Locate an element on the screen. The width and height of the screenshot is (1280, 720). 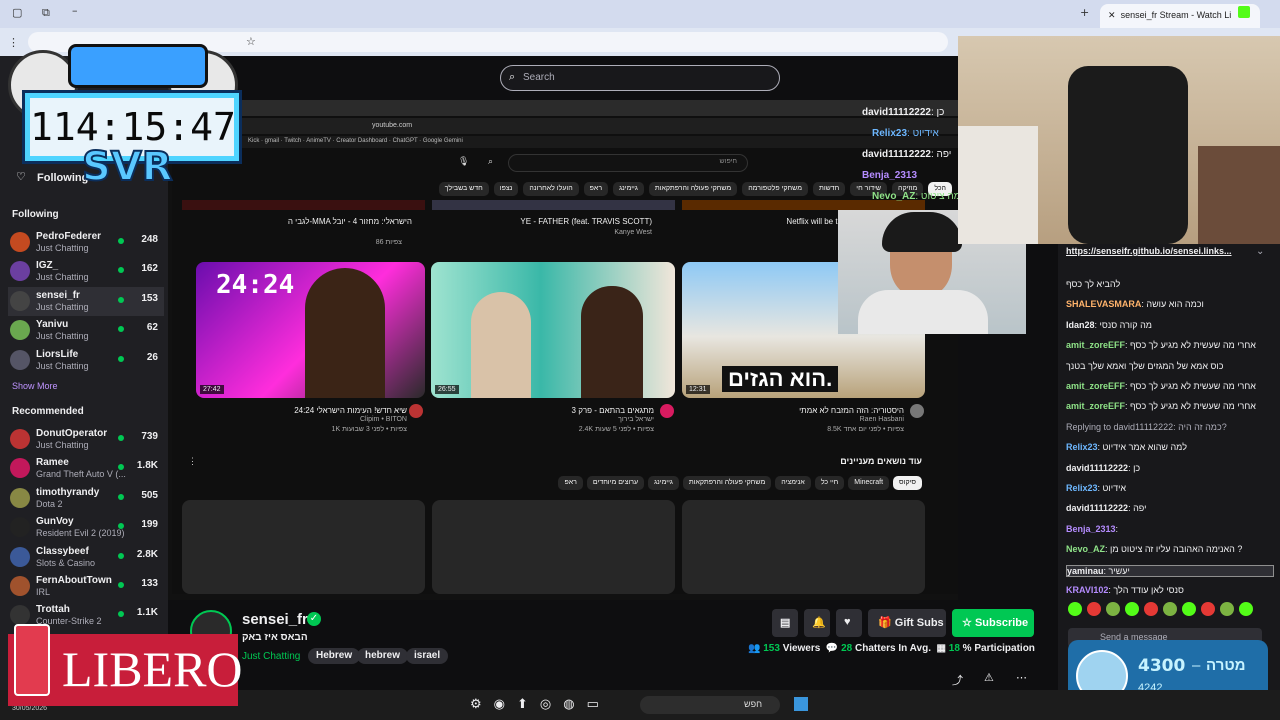
topic-chip: Minecraft is located at coordinates (869, 483).